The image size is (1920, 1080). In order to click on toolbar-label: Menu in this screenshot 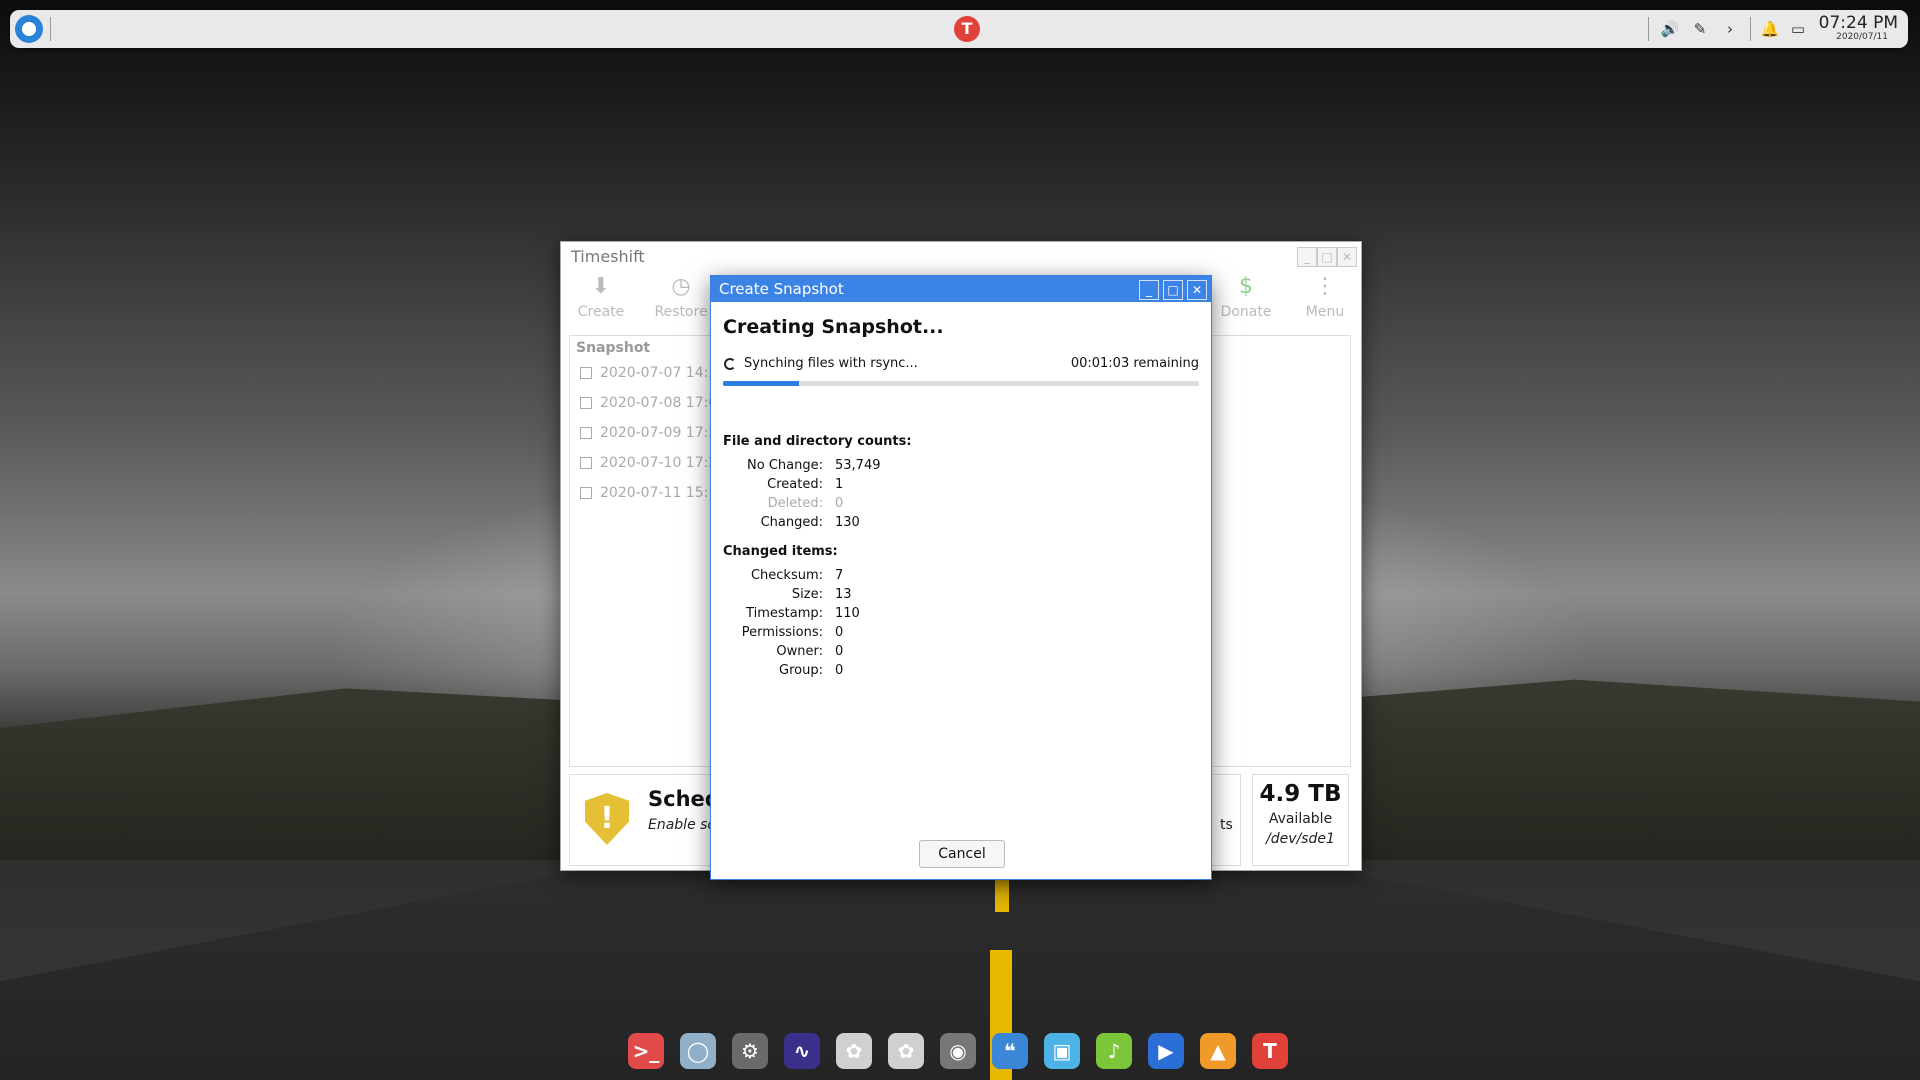, I will do `click(1325, 312)`.